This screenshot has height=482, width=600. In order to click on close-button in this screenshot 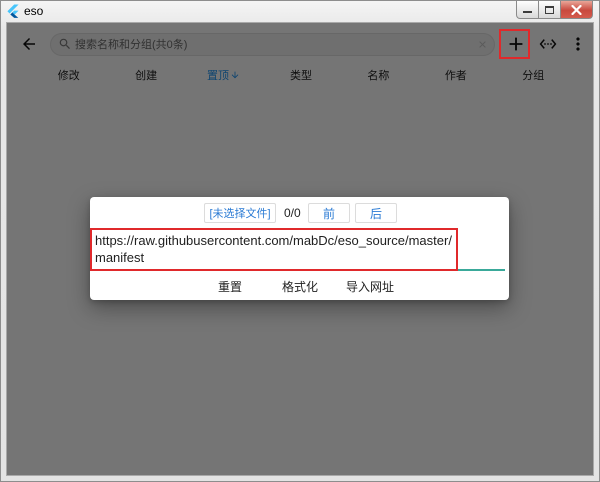, I will do `click(576, 10)`.